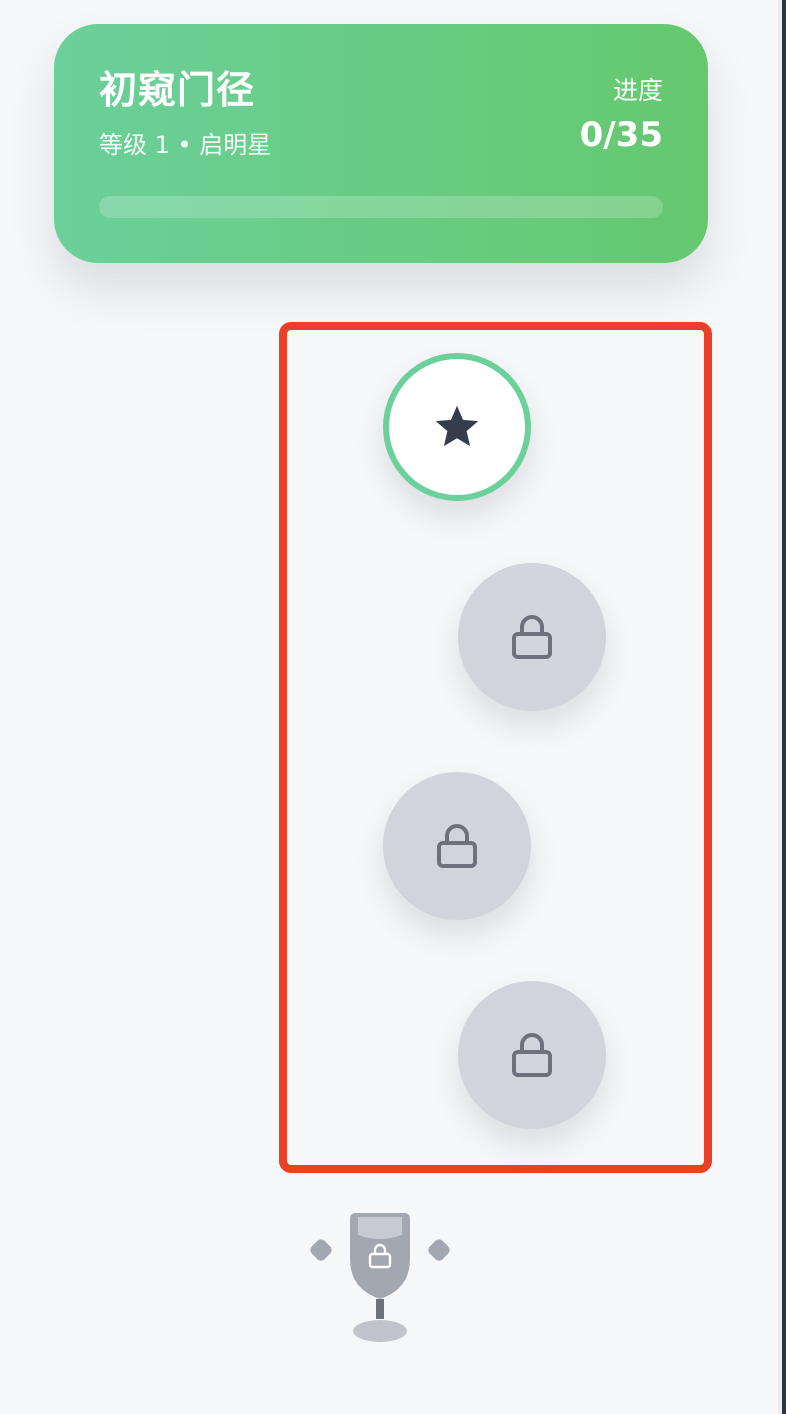 Image resolution: width=786 pixels, height=1414 pixels. I want to click on level-subtitle: 等级 1 • 启明星, so click(185, 145).